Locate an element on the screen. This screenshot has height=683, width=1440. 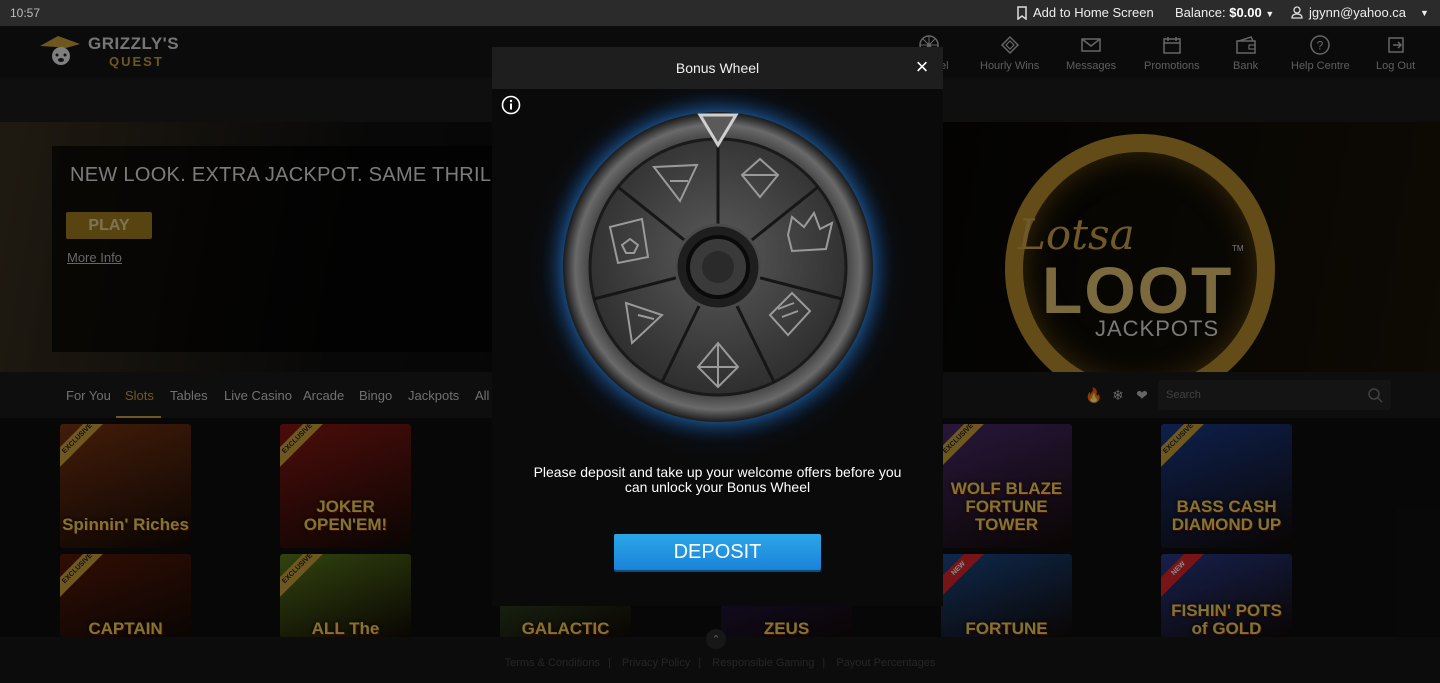
bonus-wheel is located at coordinates (718, 267).